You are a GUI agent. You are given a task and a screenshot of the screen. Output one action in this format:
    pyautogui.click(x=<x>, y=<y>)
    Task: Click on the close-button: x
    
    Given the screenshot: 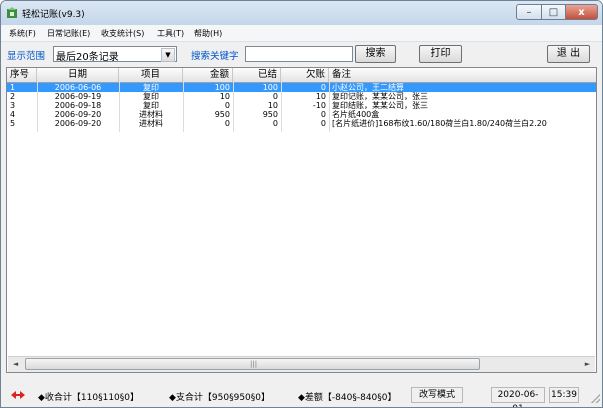 What is the action you would take?
    pyautogui.click(x=581, y=12)
    